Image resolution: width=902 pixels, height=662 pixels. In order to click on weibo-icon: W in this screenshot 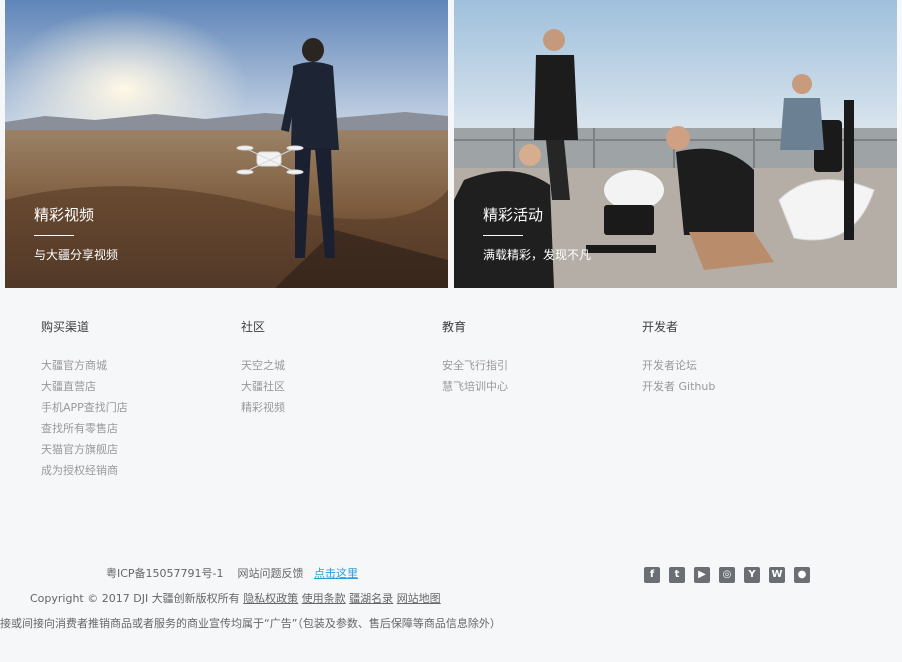, I will do `click(777, 575)`.